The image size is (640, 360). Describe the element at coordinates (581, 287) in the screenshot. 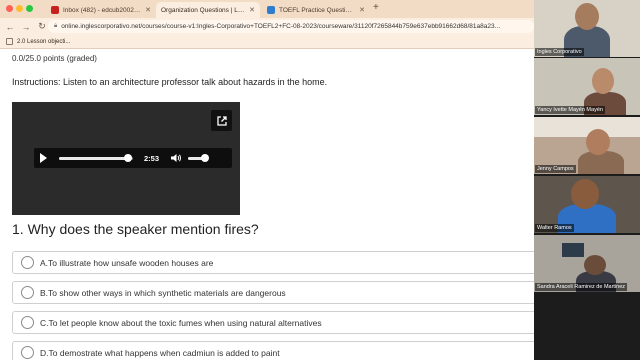

I see `participant-name: Sandra Araceli Ramirez de Martinez` at that location.